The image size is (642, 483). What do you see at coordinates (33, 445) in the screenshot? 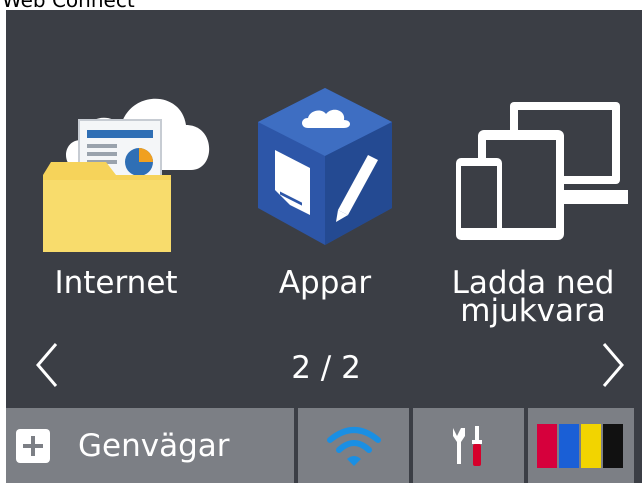
I see `plus-icon` at bounding box center [33, 445].